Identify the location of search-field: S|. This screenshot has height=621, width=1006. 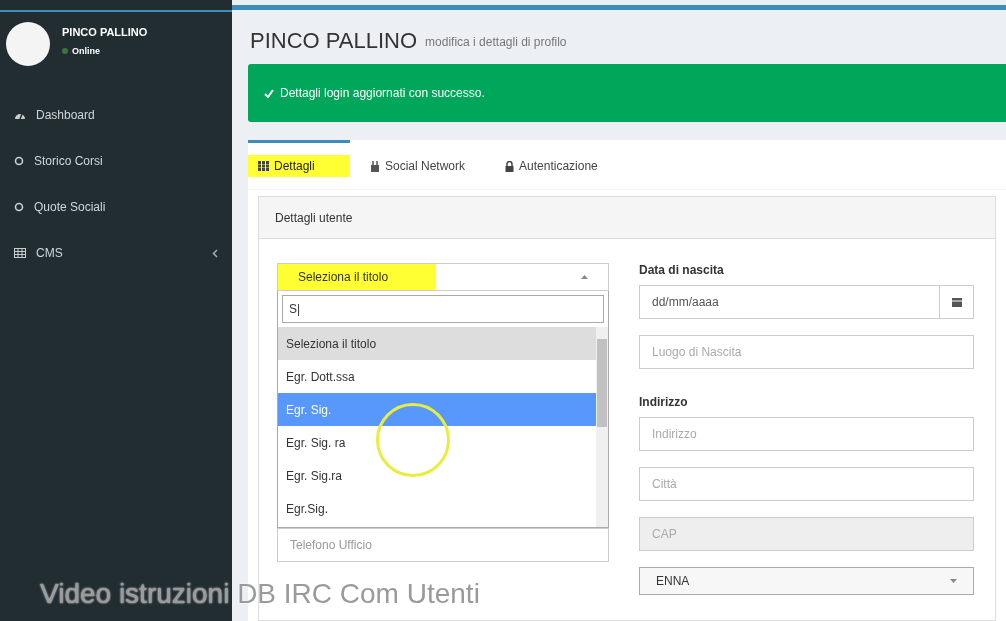
(443, 309).